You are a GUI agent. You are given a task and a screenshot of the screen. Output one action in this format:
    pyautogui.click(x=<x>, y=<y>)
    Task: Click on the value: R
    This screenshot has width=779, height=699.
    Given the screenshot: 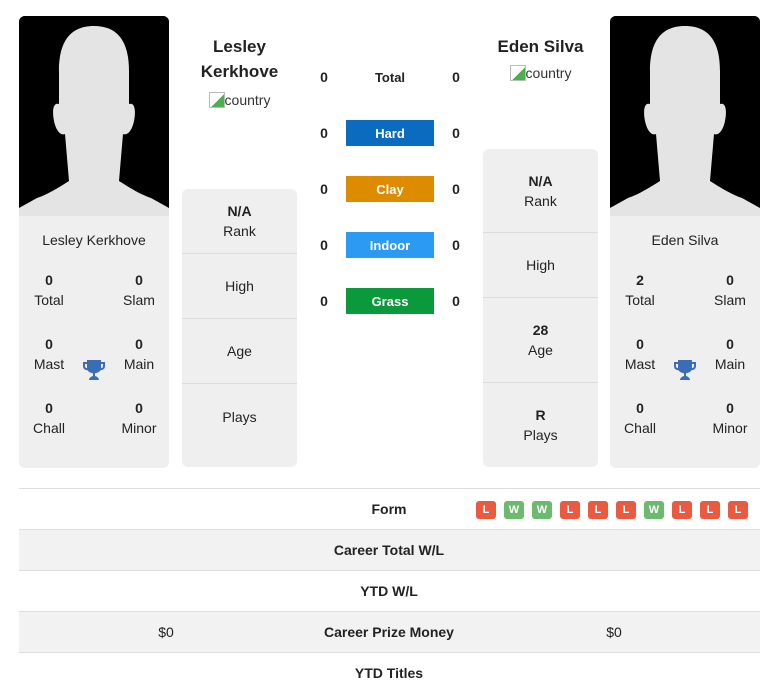 What is the action you would take?
    pyautogui.click(x=540, y=415)
    